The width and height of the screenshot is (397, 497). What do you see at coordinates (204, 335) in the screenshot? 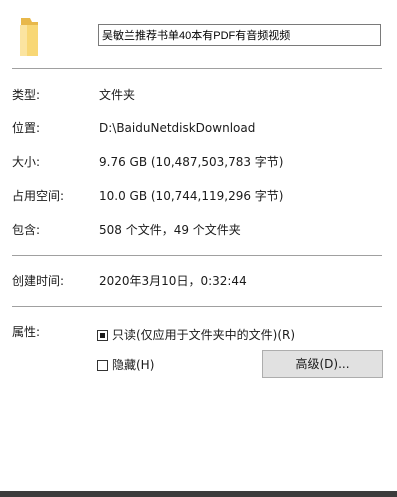
I see `readonly-label: 只读(仅应用于文件夹中的文件)(R)` at bounding box center [204, 335].